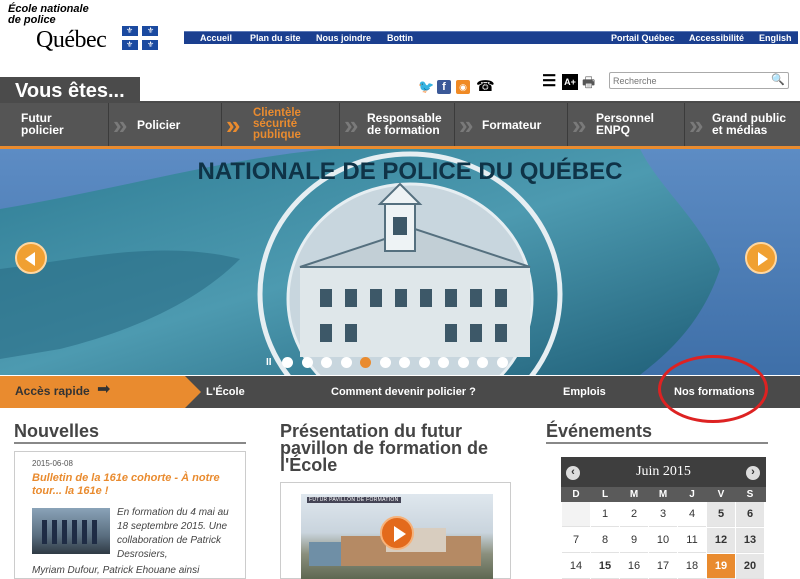 This screenshot has width=800, height=579. I want to click on calendar-day: 6, so click(750, 514).